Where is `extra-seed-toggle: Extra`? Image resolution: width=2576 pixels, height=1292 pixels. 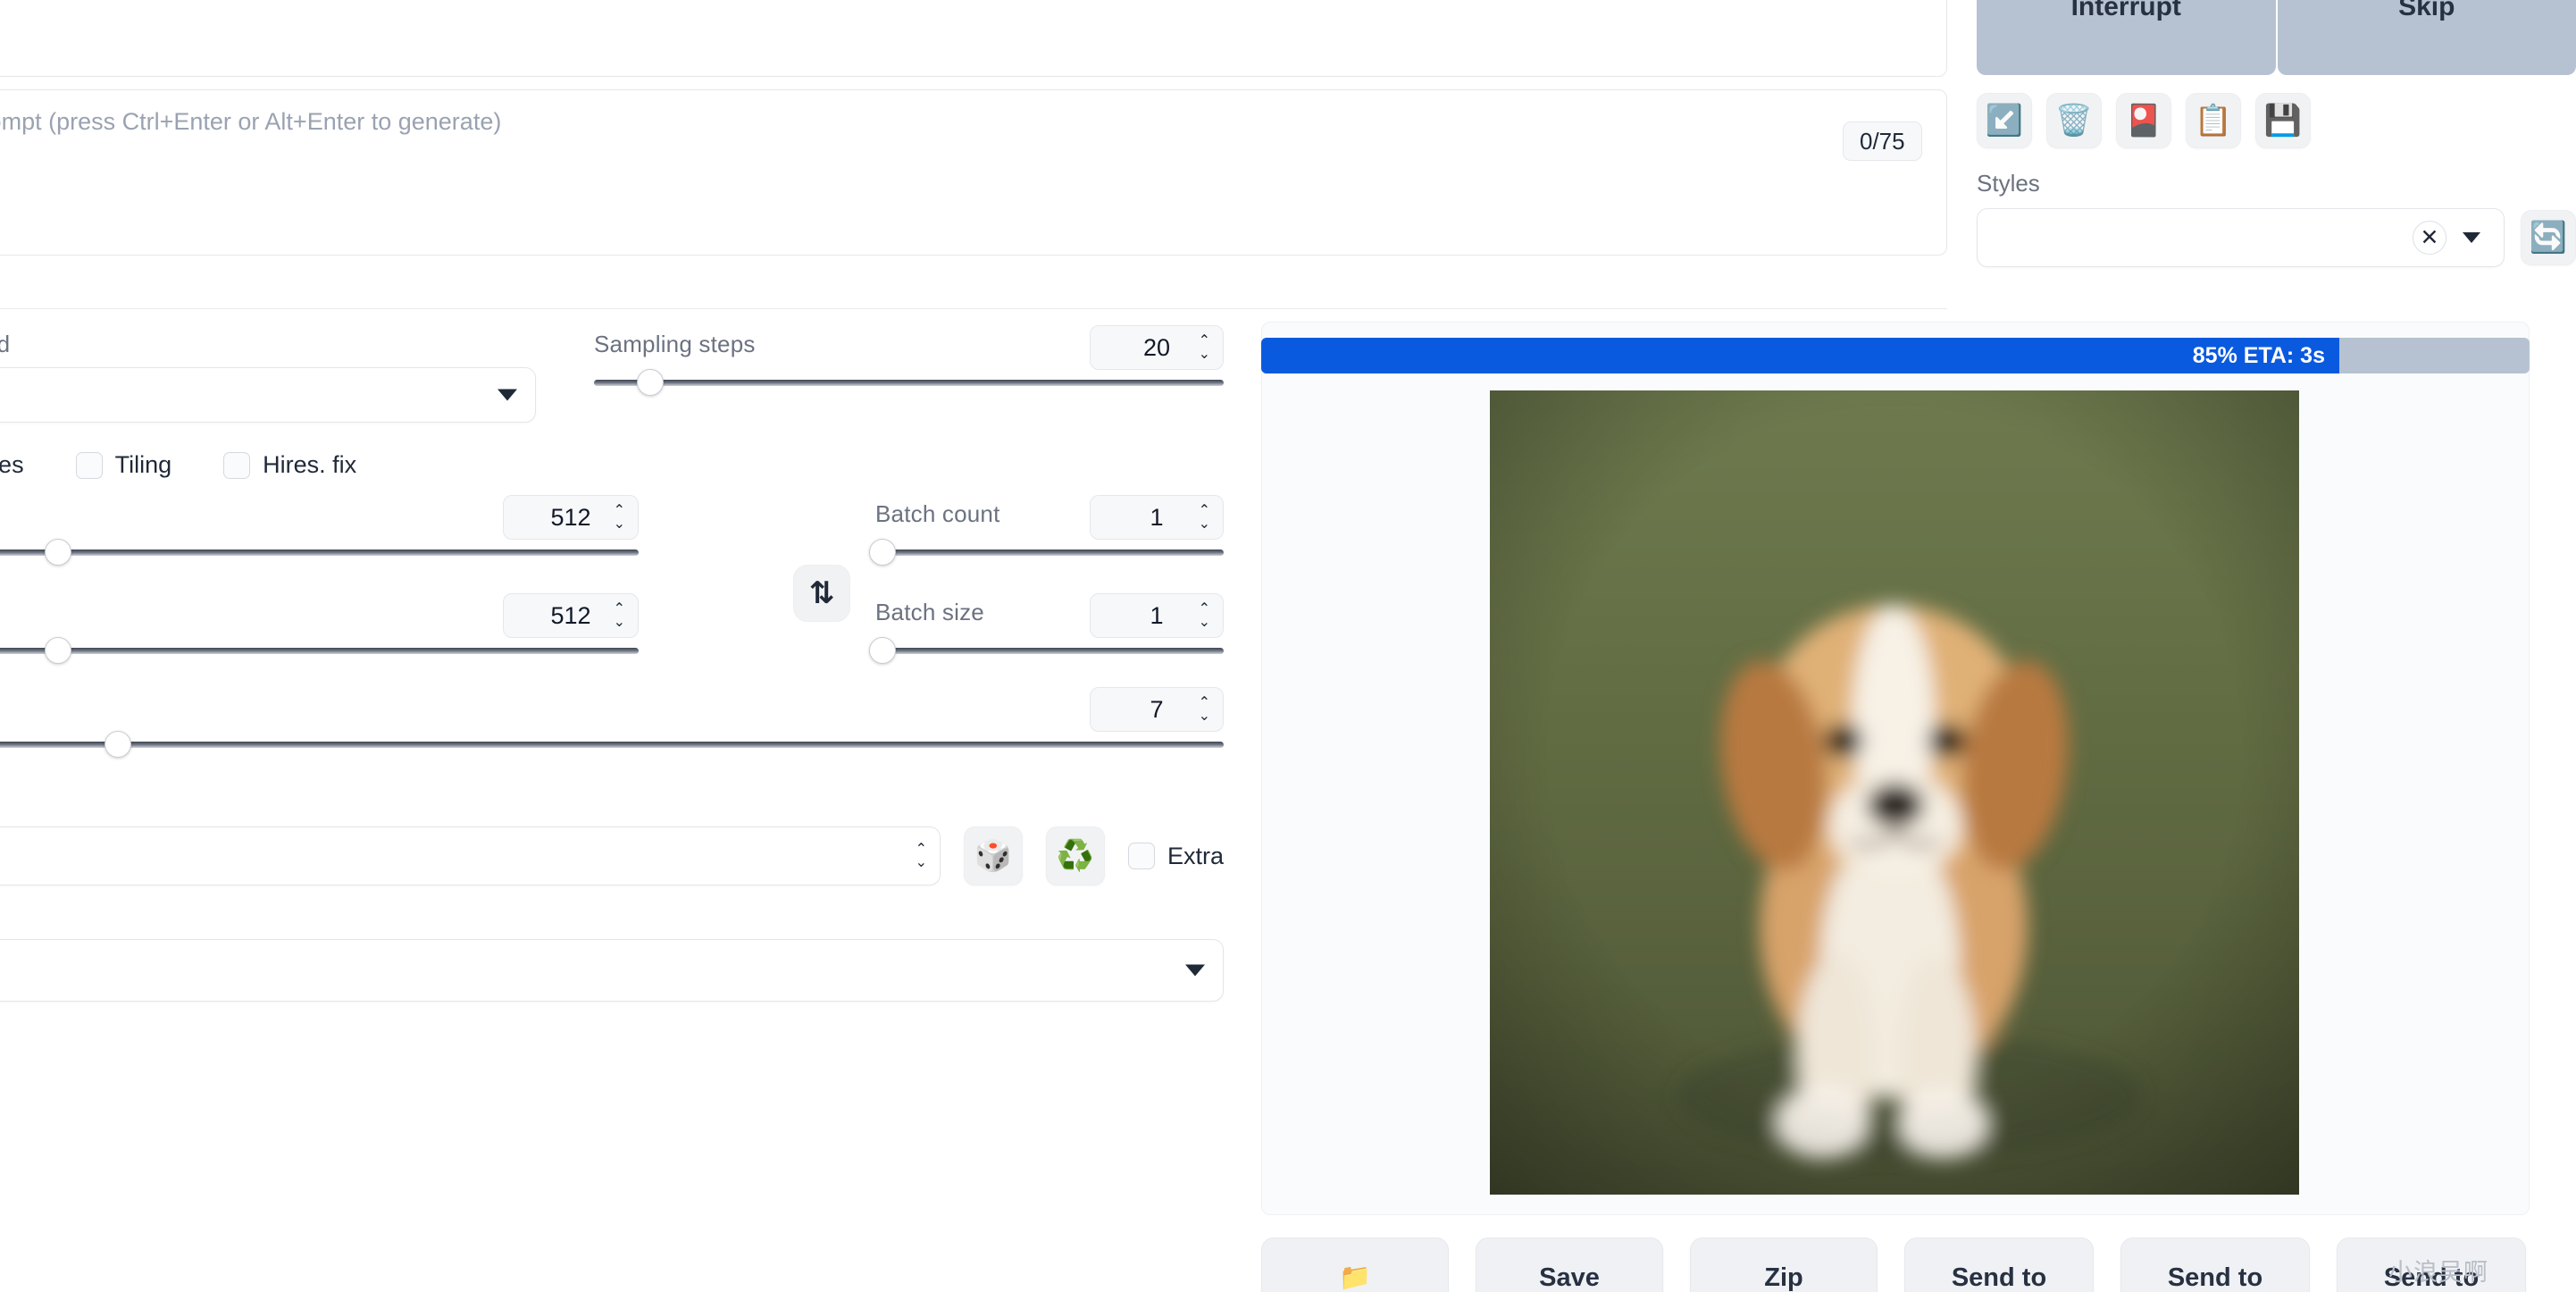 extra-seed-toggle: Extra is located at coordinates (1175, 856).